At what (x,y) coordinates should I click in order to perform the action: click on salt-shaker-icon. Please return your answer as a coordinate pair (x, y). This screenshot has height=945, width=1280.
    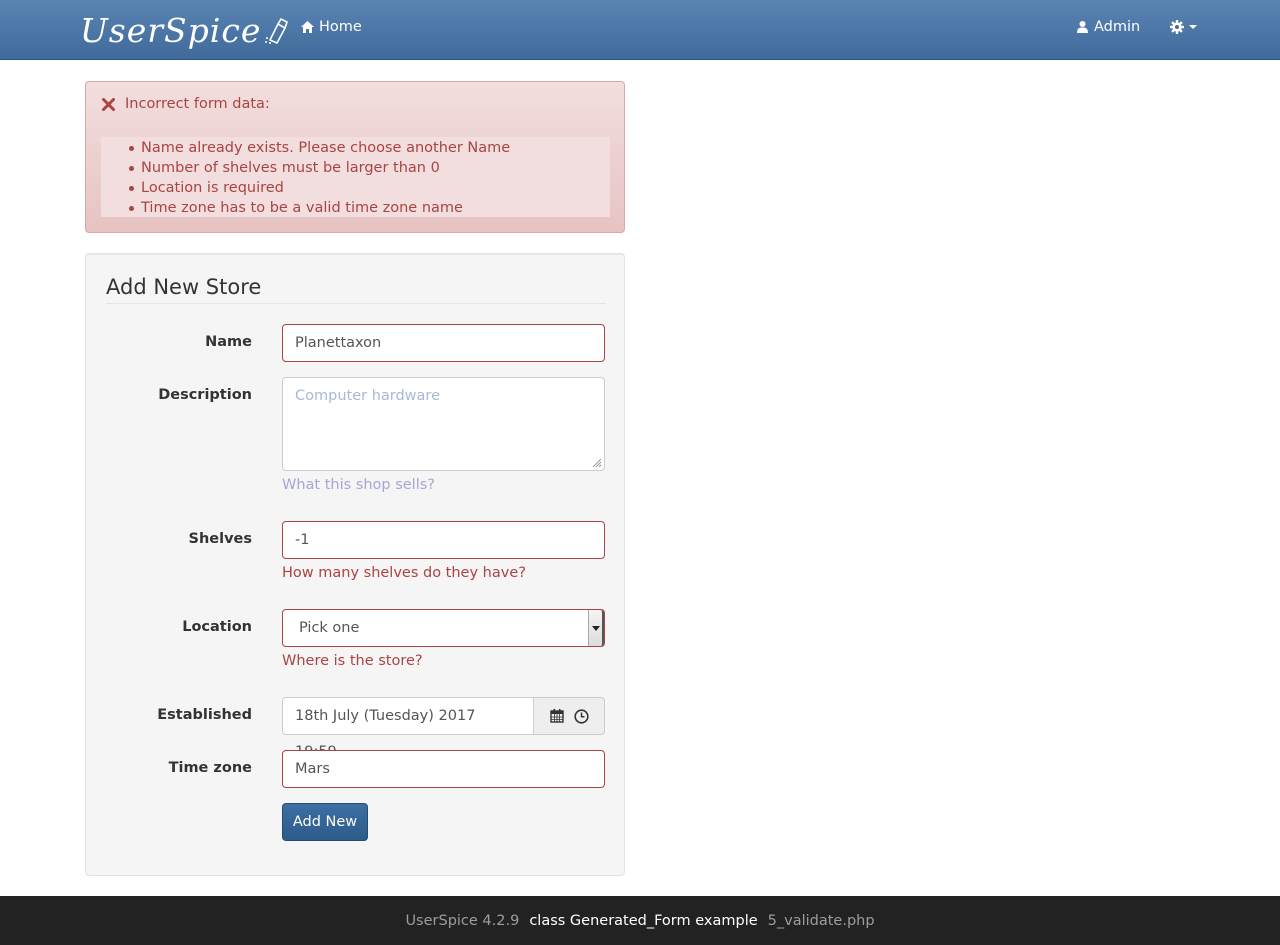
    Looking at the image, I should click on (277, 30).